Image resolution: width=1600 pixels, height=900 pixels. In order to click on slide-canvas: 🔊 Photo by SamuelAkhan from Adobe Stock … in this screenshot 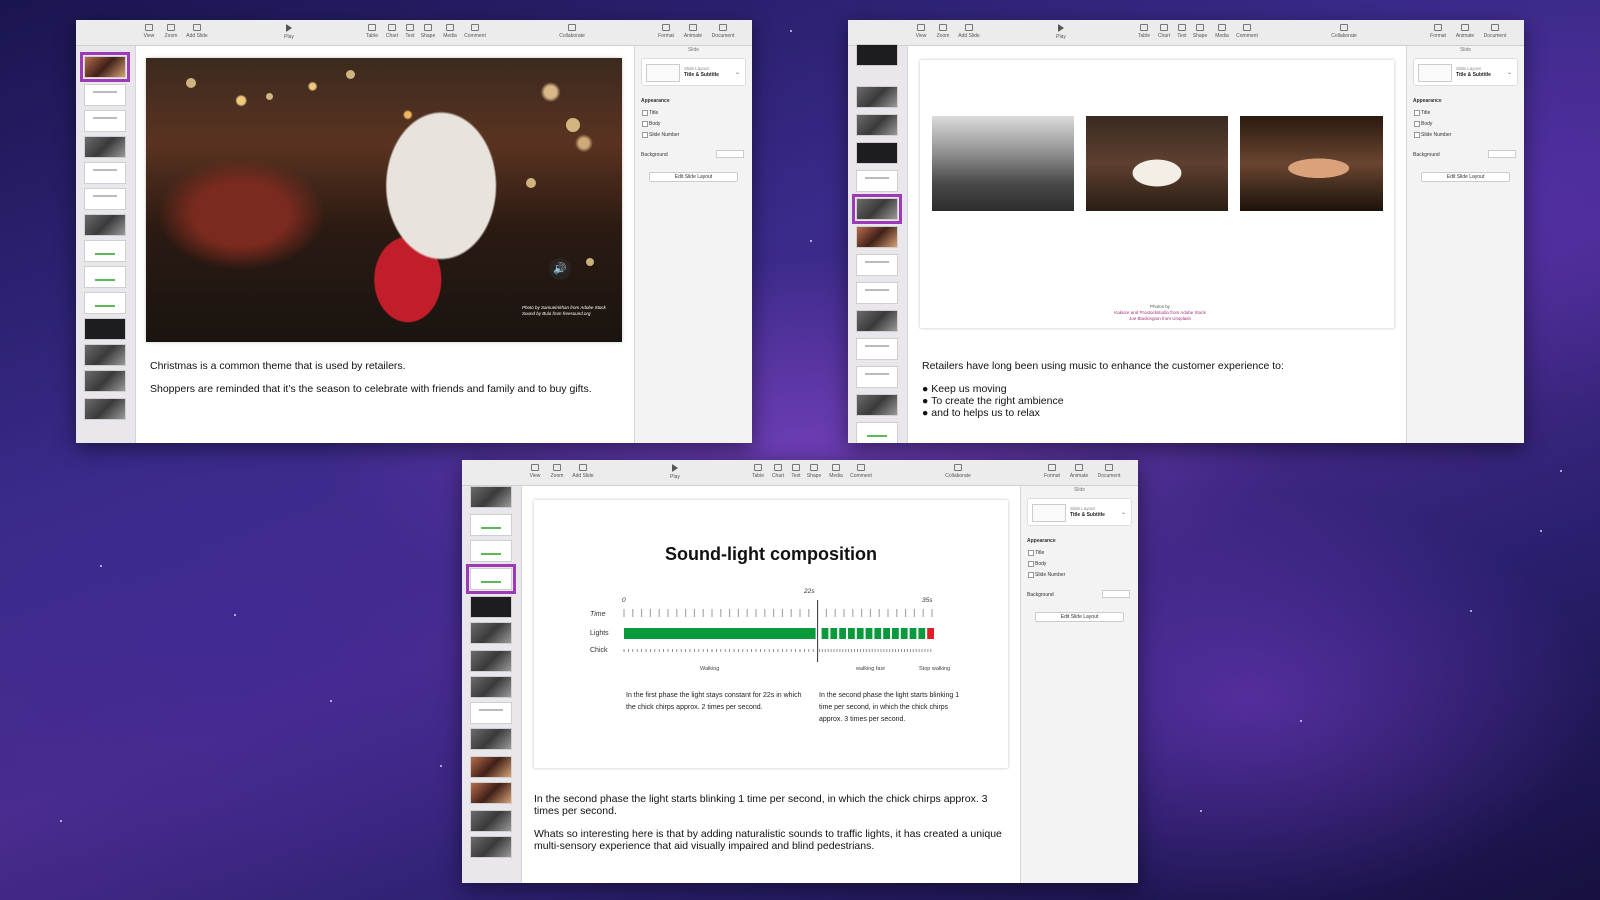, I will do `click(384, 200)`.